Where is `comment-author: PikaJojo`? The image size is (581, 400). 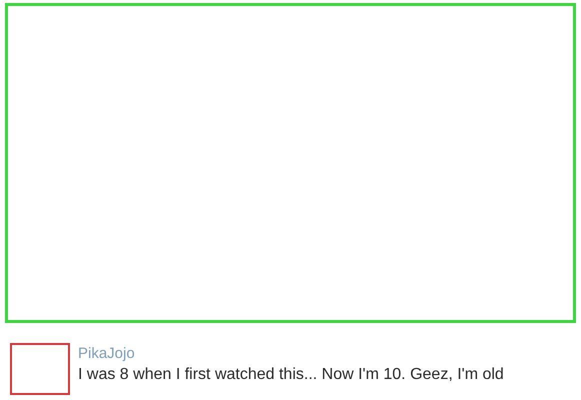 comment-author: PikaJojo is located at coordinates (291, 354).